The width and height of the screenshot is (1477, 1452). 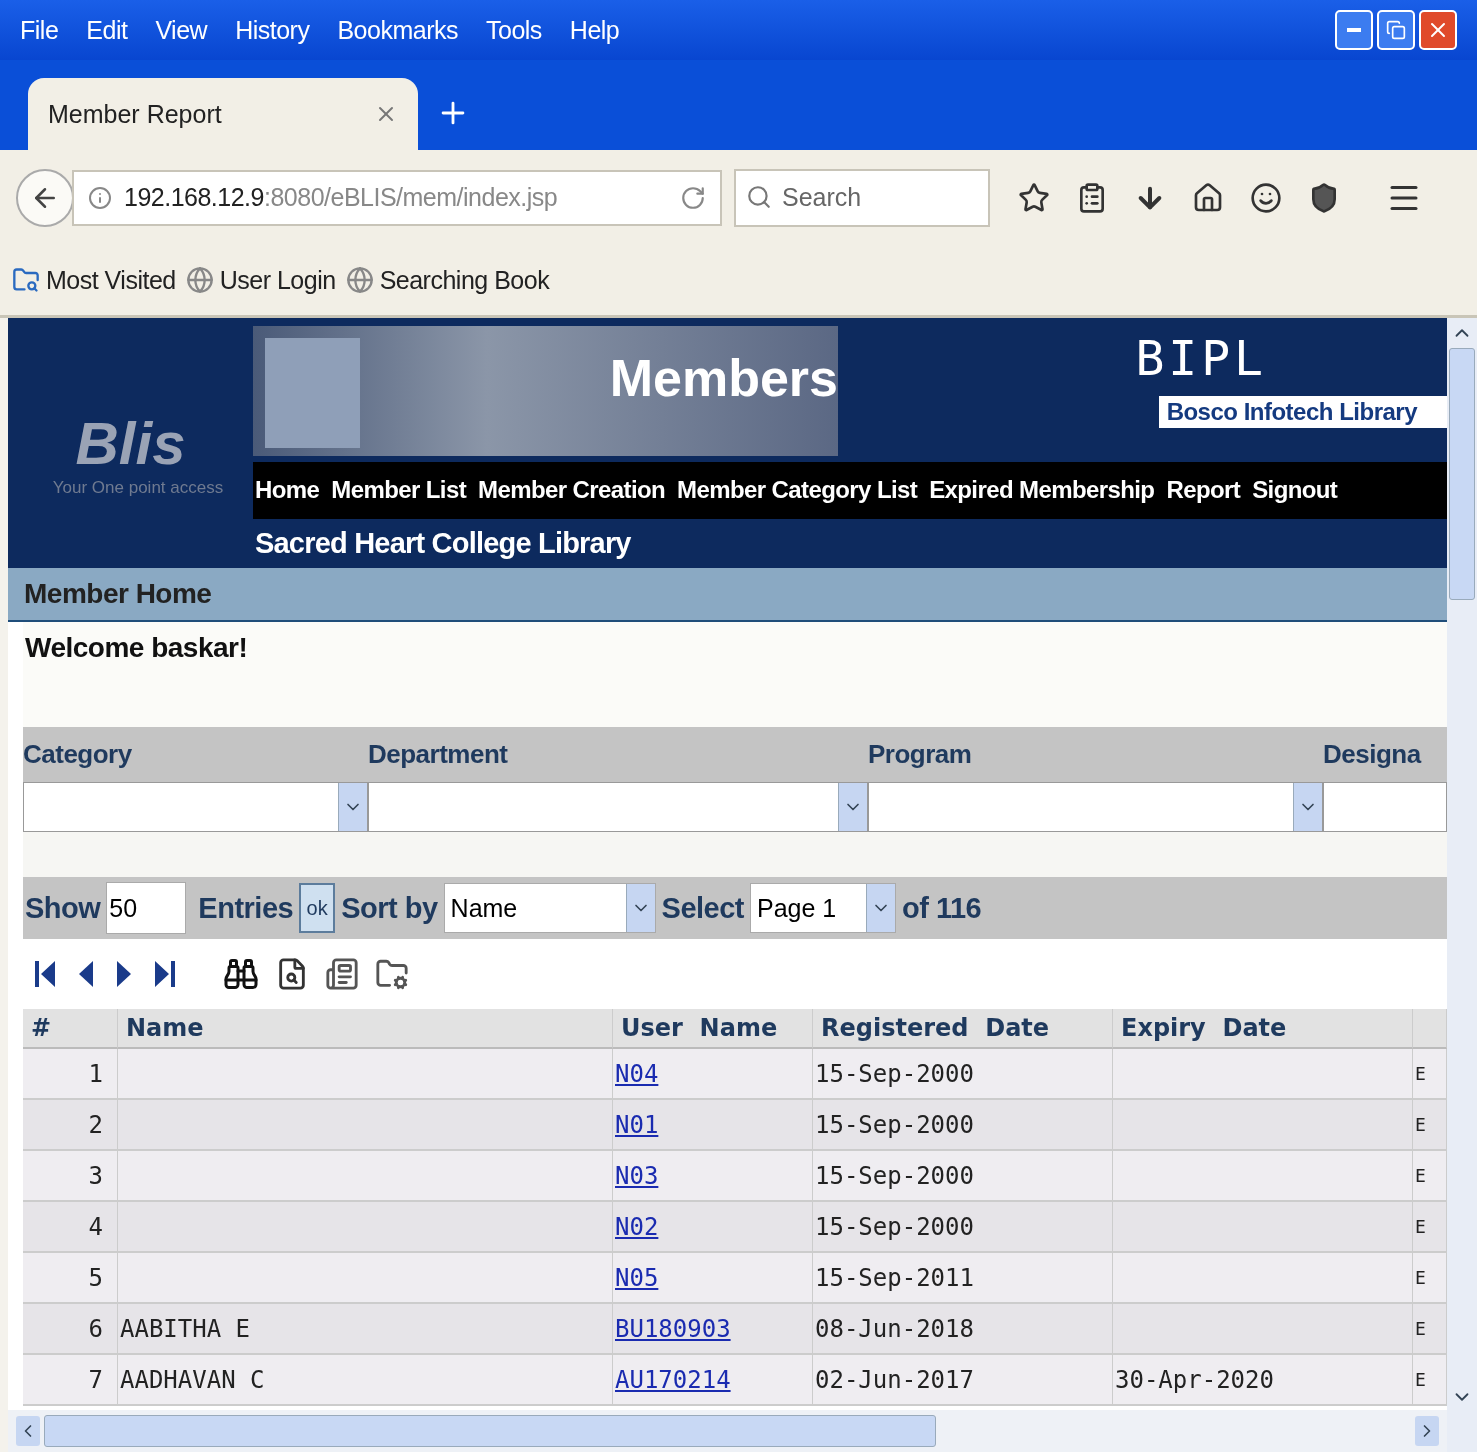 What do you see at coordinates (70, 1278) in the screenshot?
I see `table-cell: 5` at bounding box center [70, 1278].